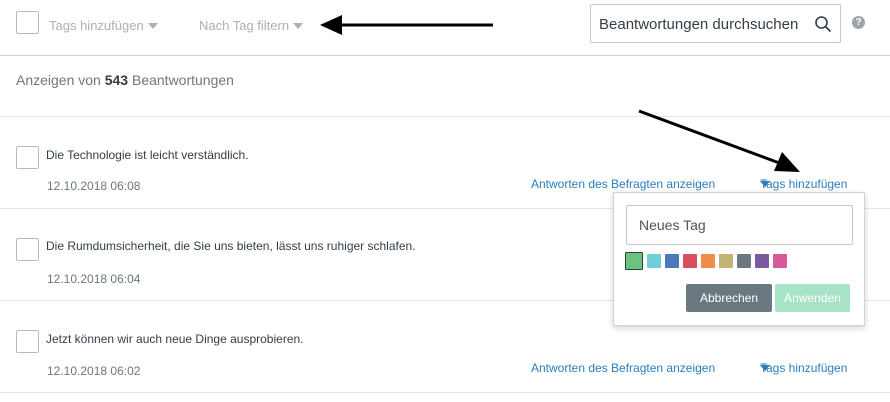  What do you see at coordinates (739, 225) in the screenshot?
I see `new-tag-input` at bounding box center [739, 225].